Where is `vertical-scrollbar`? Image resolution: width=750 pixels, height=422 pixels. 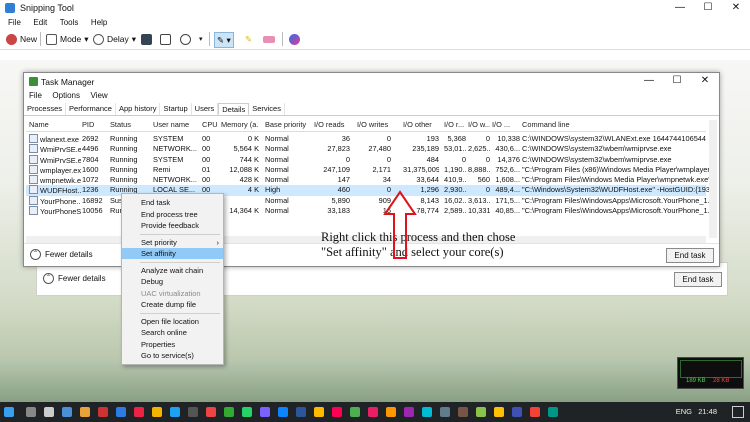 vertical-scrollbar is located at coordinates (713, 179).